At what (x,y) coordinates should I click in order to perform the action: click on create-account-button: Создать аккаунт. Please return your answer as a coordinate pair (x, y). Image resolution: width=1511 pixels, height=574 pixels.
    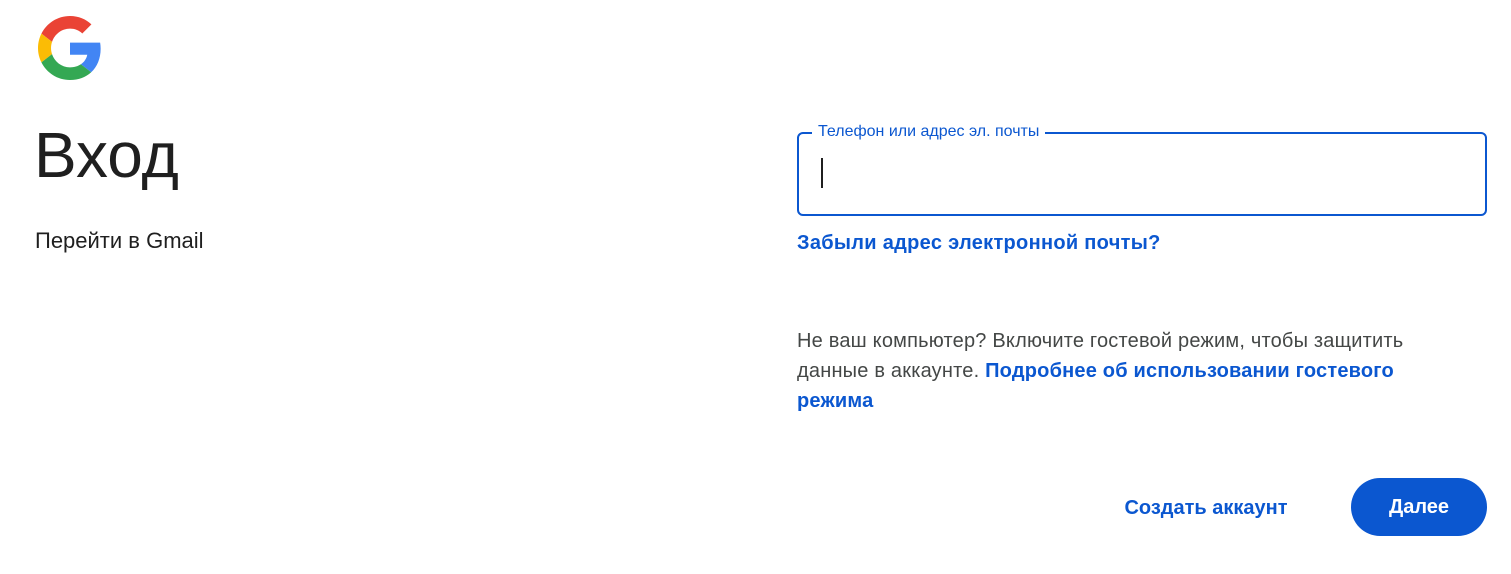
    Looking at the image, I should click on (1206, 508).